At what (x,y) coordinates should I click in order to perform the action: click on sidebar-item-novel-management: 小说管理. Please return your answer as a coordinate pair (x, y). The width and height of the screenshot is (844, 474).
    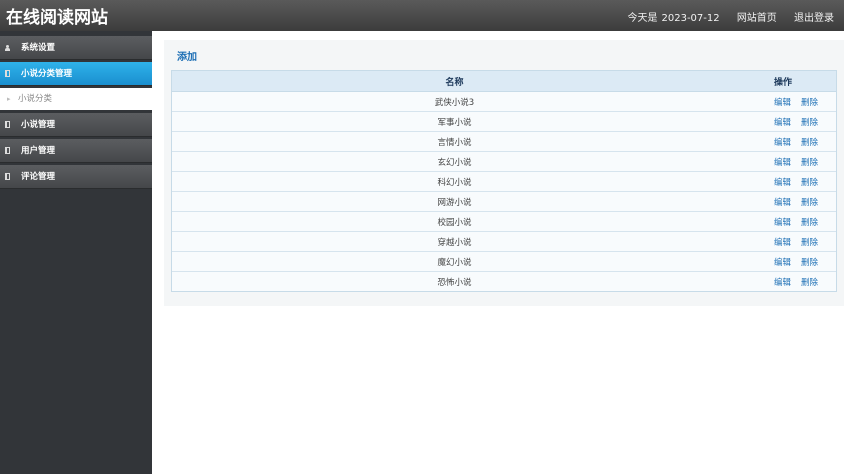
    Looking at the image, I should click on (76, 125).